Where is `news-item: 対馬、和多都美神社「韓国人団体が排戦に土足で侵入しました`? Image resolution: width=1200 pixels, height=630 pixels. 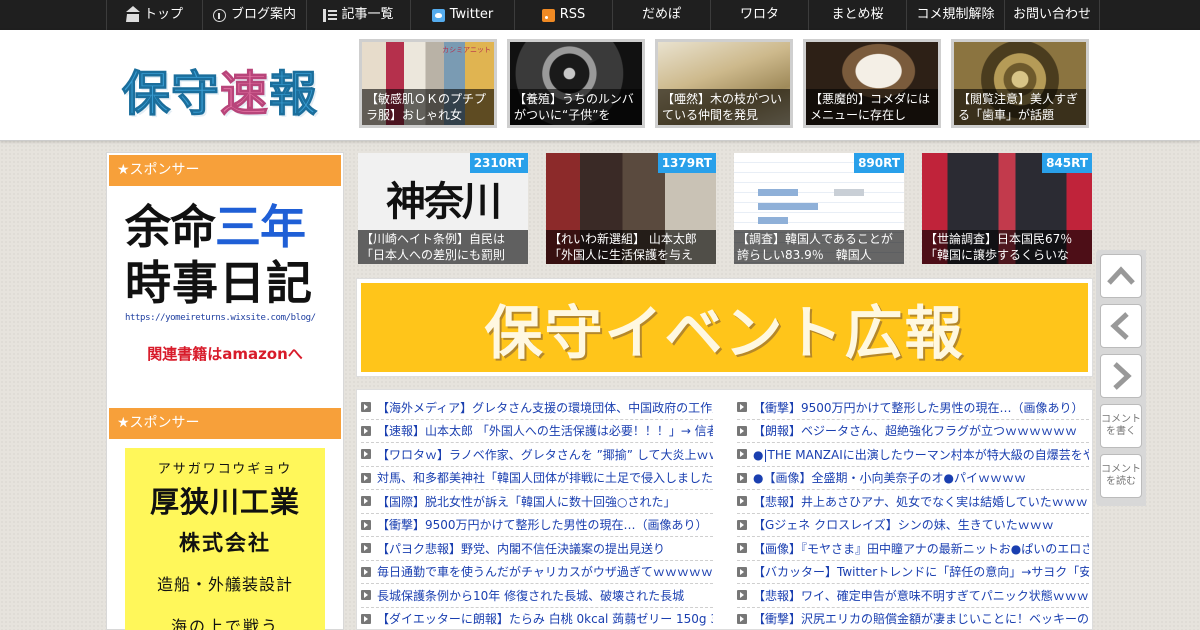
news-item: 対馬、和多都美神社「韓国人団体が排戦に土足で侵入しました is located at coordinates (537, 478).